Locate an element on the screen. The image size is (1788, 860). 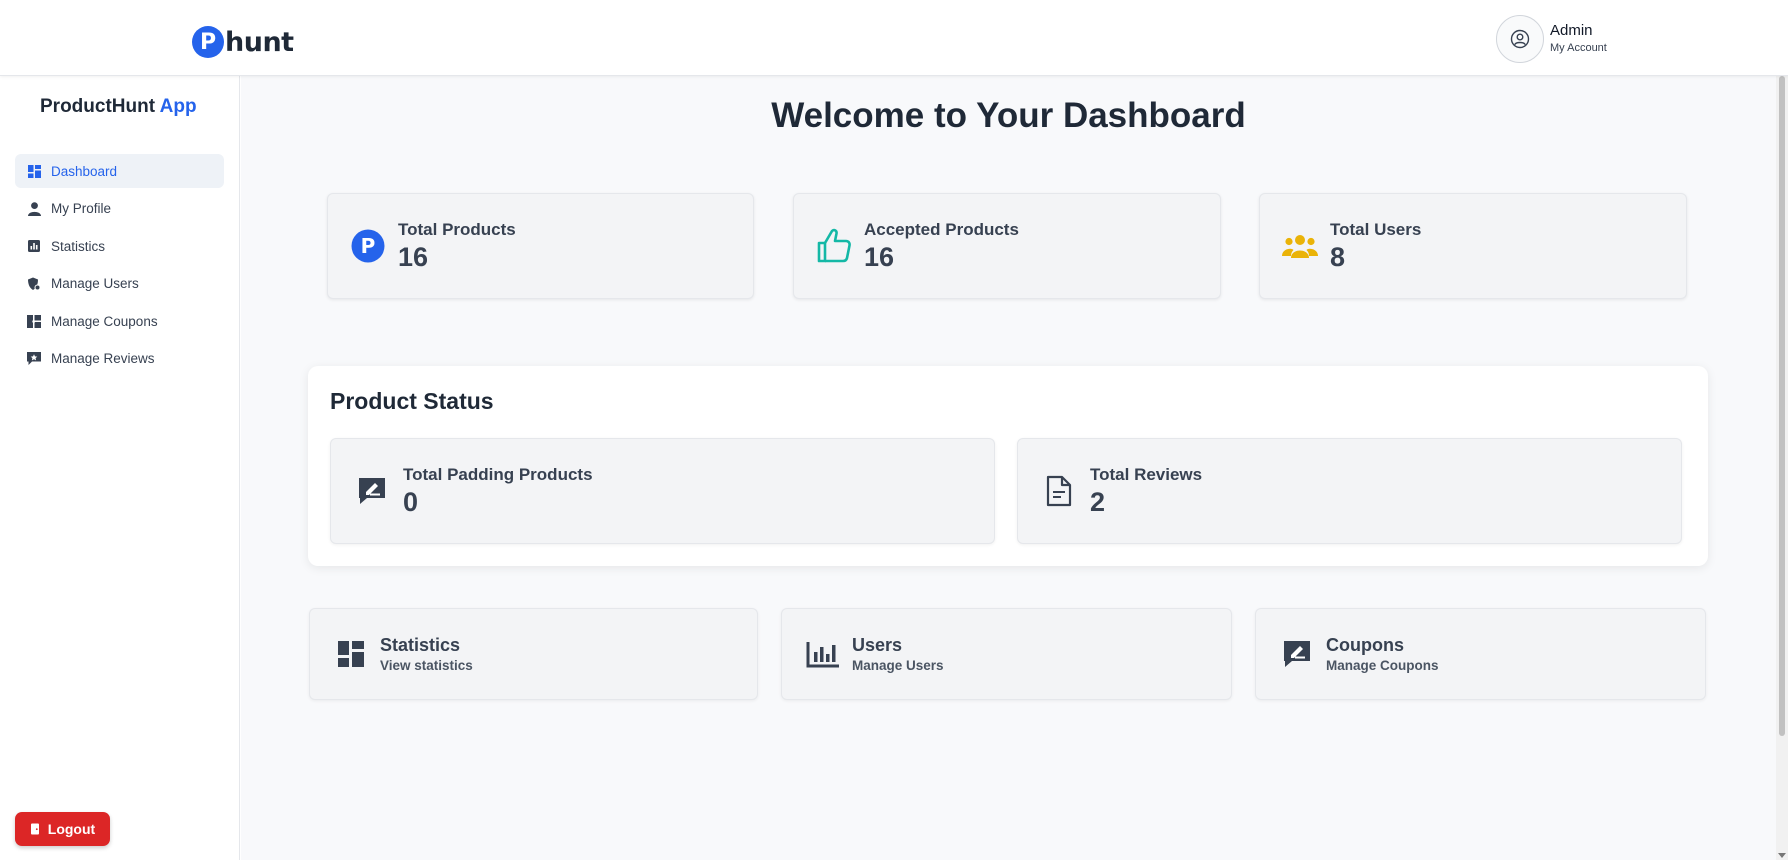
link-title: Users is located at coordinates (877, 645).